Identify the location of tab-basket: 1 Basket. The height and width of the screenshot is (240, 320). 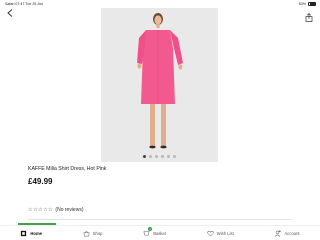
(155, 232).